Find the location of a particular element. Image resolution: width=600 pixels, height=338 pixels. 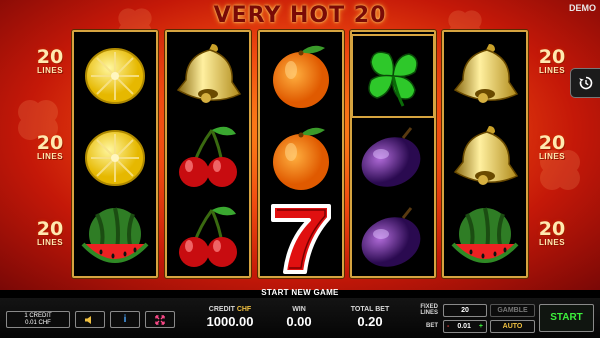

credit-label: CREDIT CHF is located at coordinates (230, 309).